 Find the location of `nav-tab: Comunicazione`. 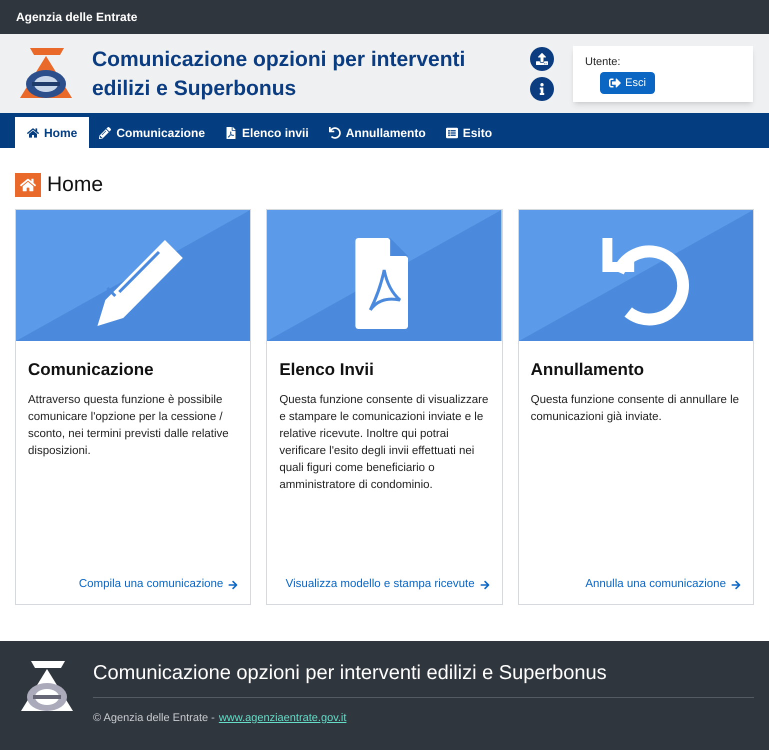

nav-tab: Comunicazione is located at coordinates (152, 132).